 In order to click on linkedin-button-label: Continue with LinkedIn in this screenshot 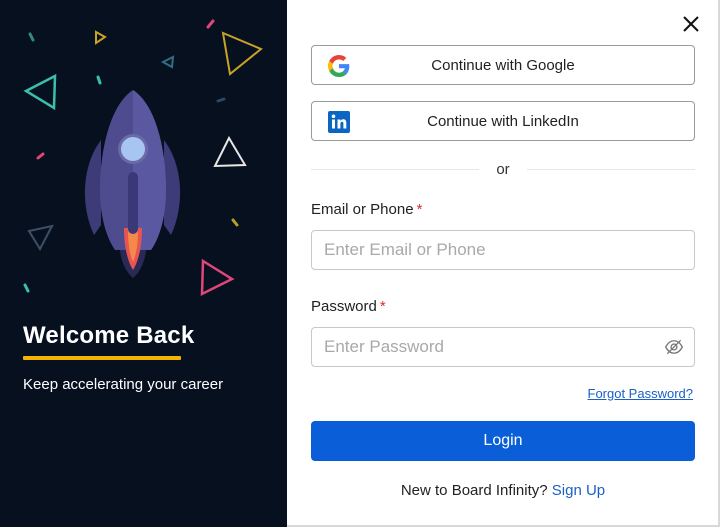, I will do `click(503, 121)`.